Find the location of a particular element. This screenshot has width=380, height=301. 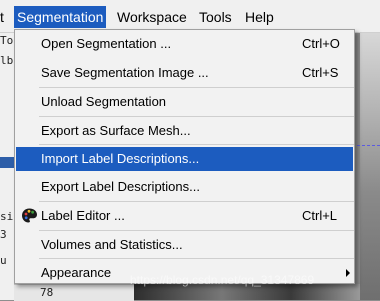

menu-item-shortcut: Ctrl+S is located at coordinates (320, 72).